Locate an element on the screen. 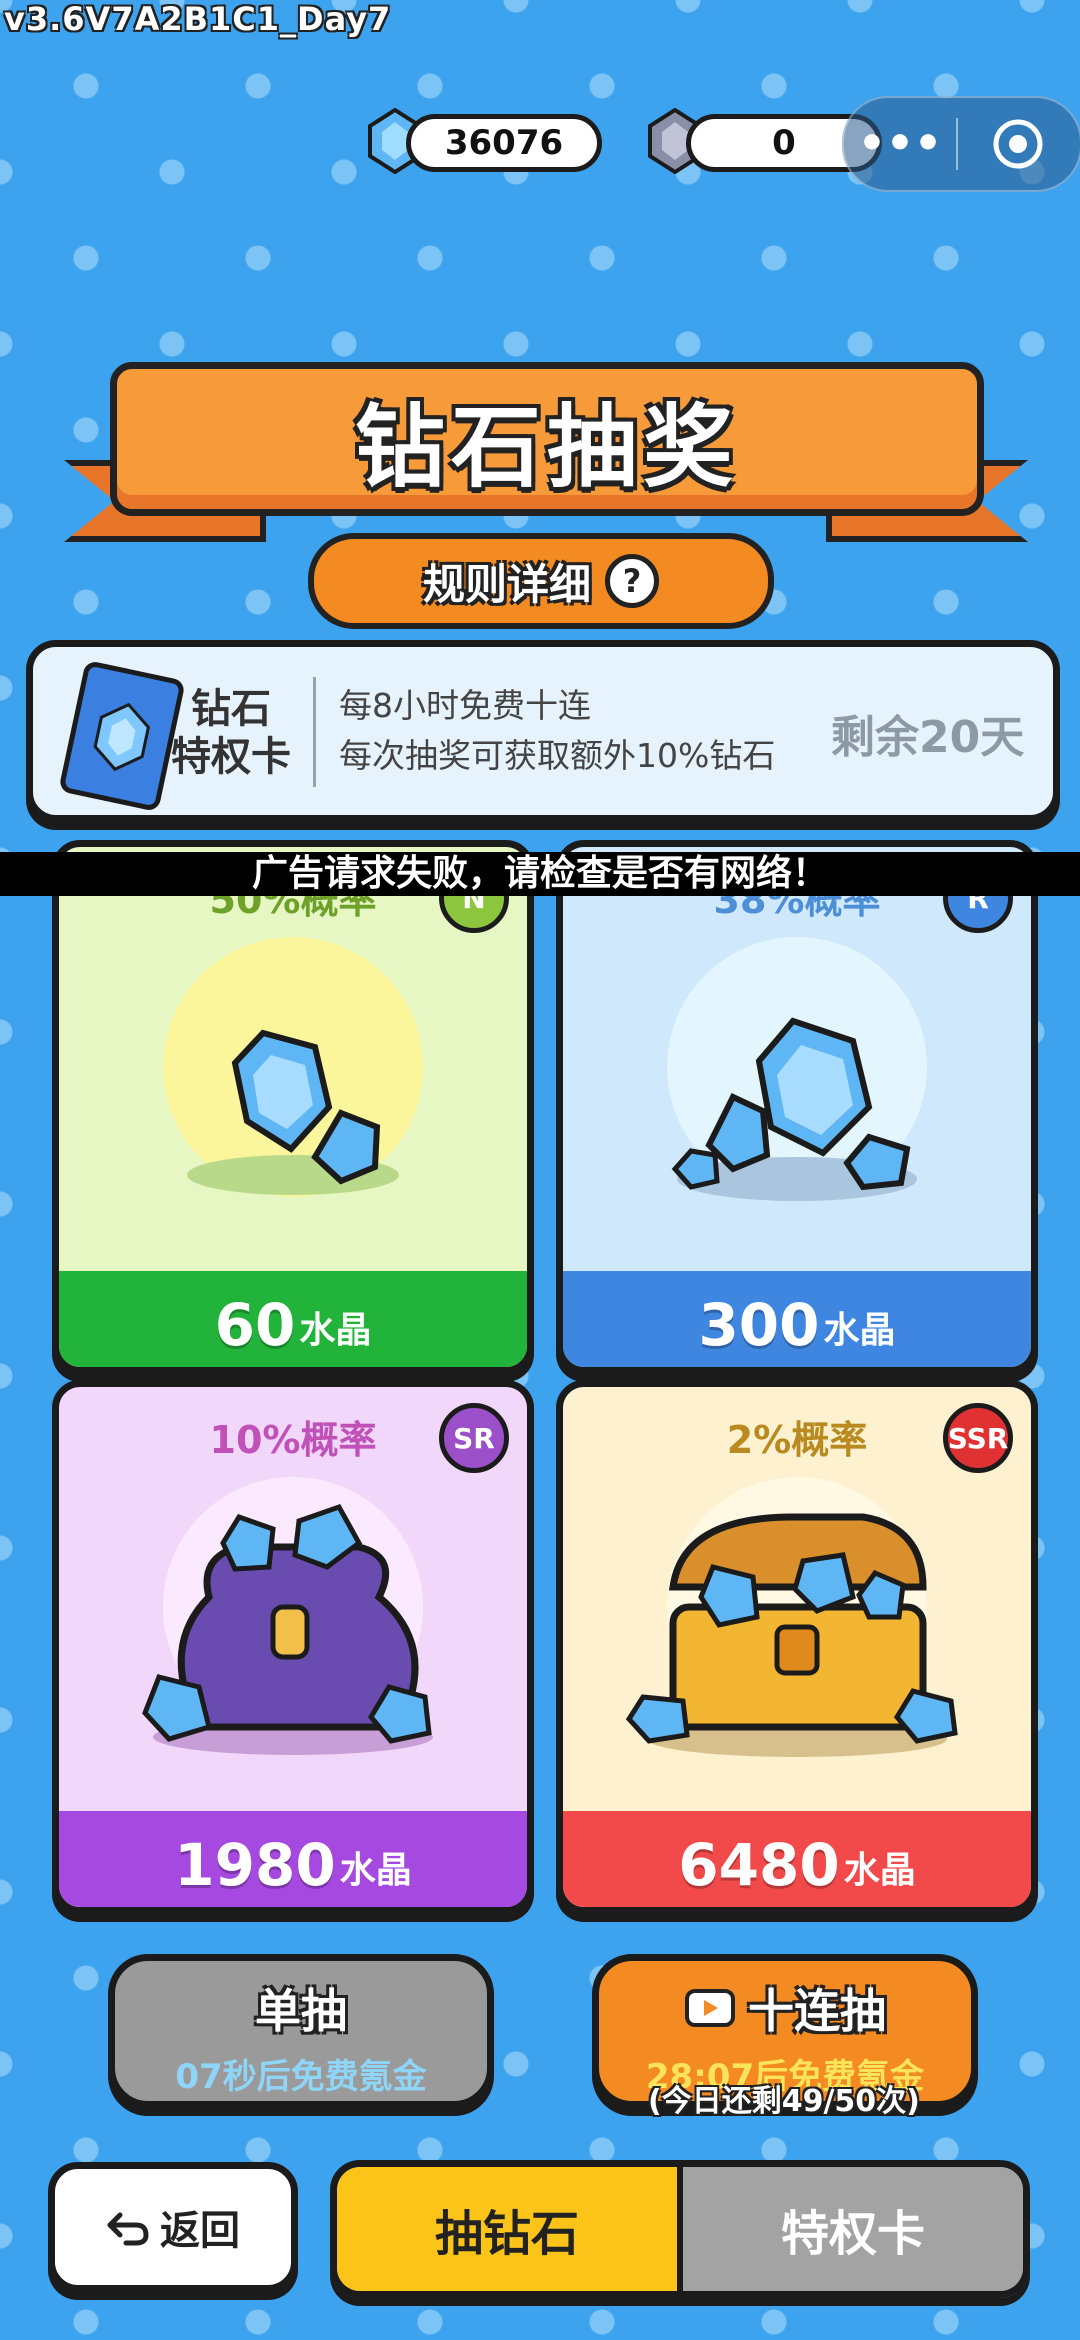 The width and height of the screenshot is (1080, 2340). prize-amount: 300 is located at coordinates (759, 1325).